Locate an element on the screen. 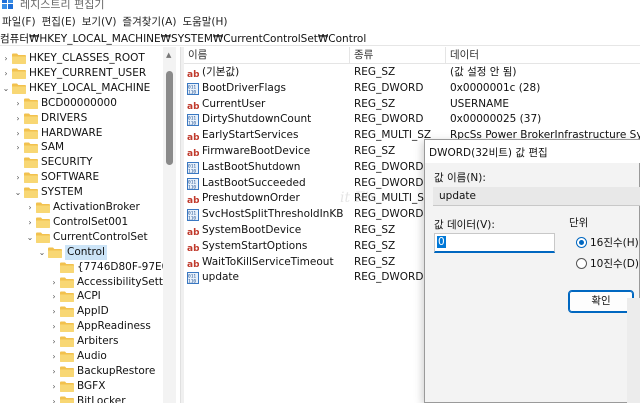 The height and width of the screenshot is (403, 640). tree-item-label: Arbiters is located at coordinates (98, 341).